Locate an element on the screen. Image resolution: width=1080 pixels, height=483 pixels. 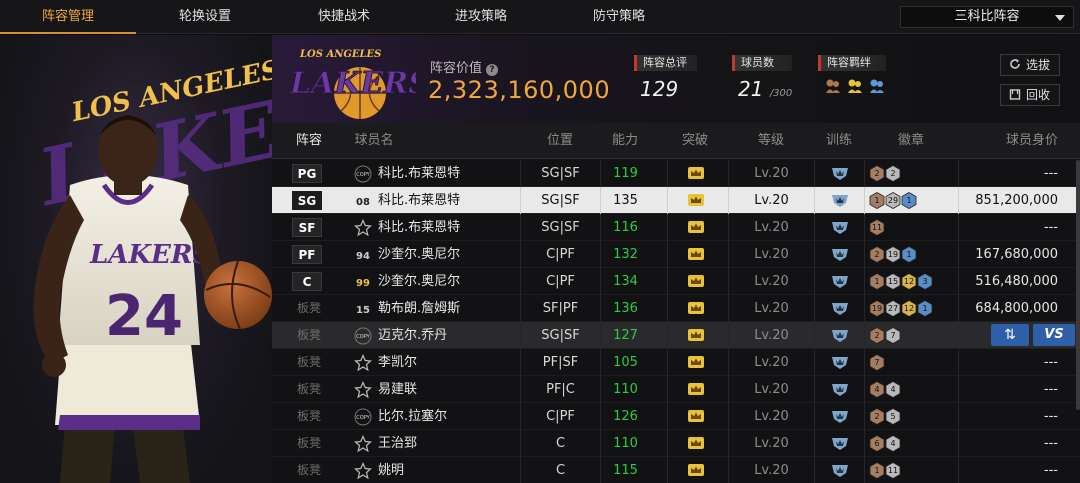
table-row: 板凳 李凯尔 PF|SF 105 Lv.20 7 --- is located at coordinates (676, 362).